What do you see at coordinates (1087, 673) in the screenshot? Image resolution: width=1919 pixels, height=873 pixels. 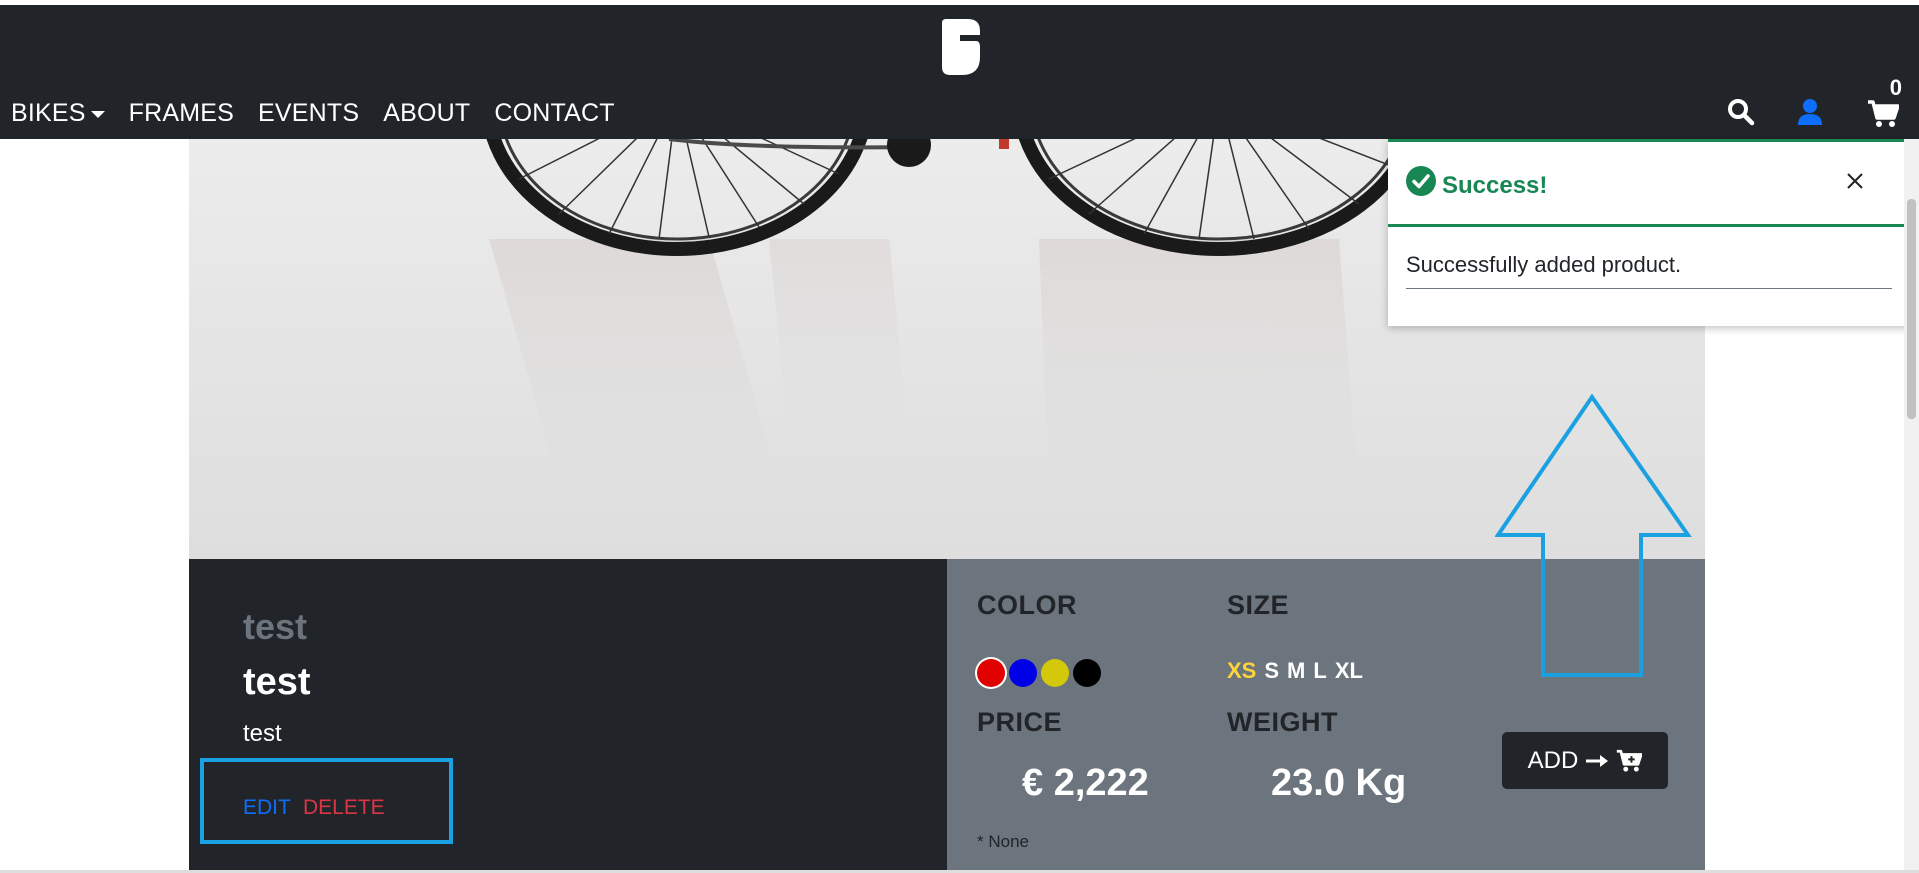 I see `color-swatch-black` at bounding box center [1087, 673].